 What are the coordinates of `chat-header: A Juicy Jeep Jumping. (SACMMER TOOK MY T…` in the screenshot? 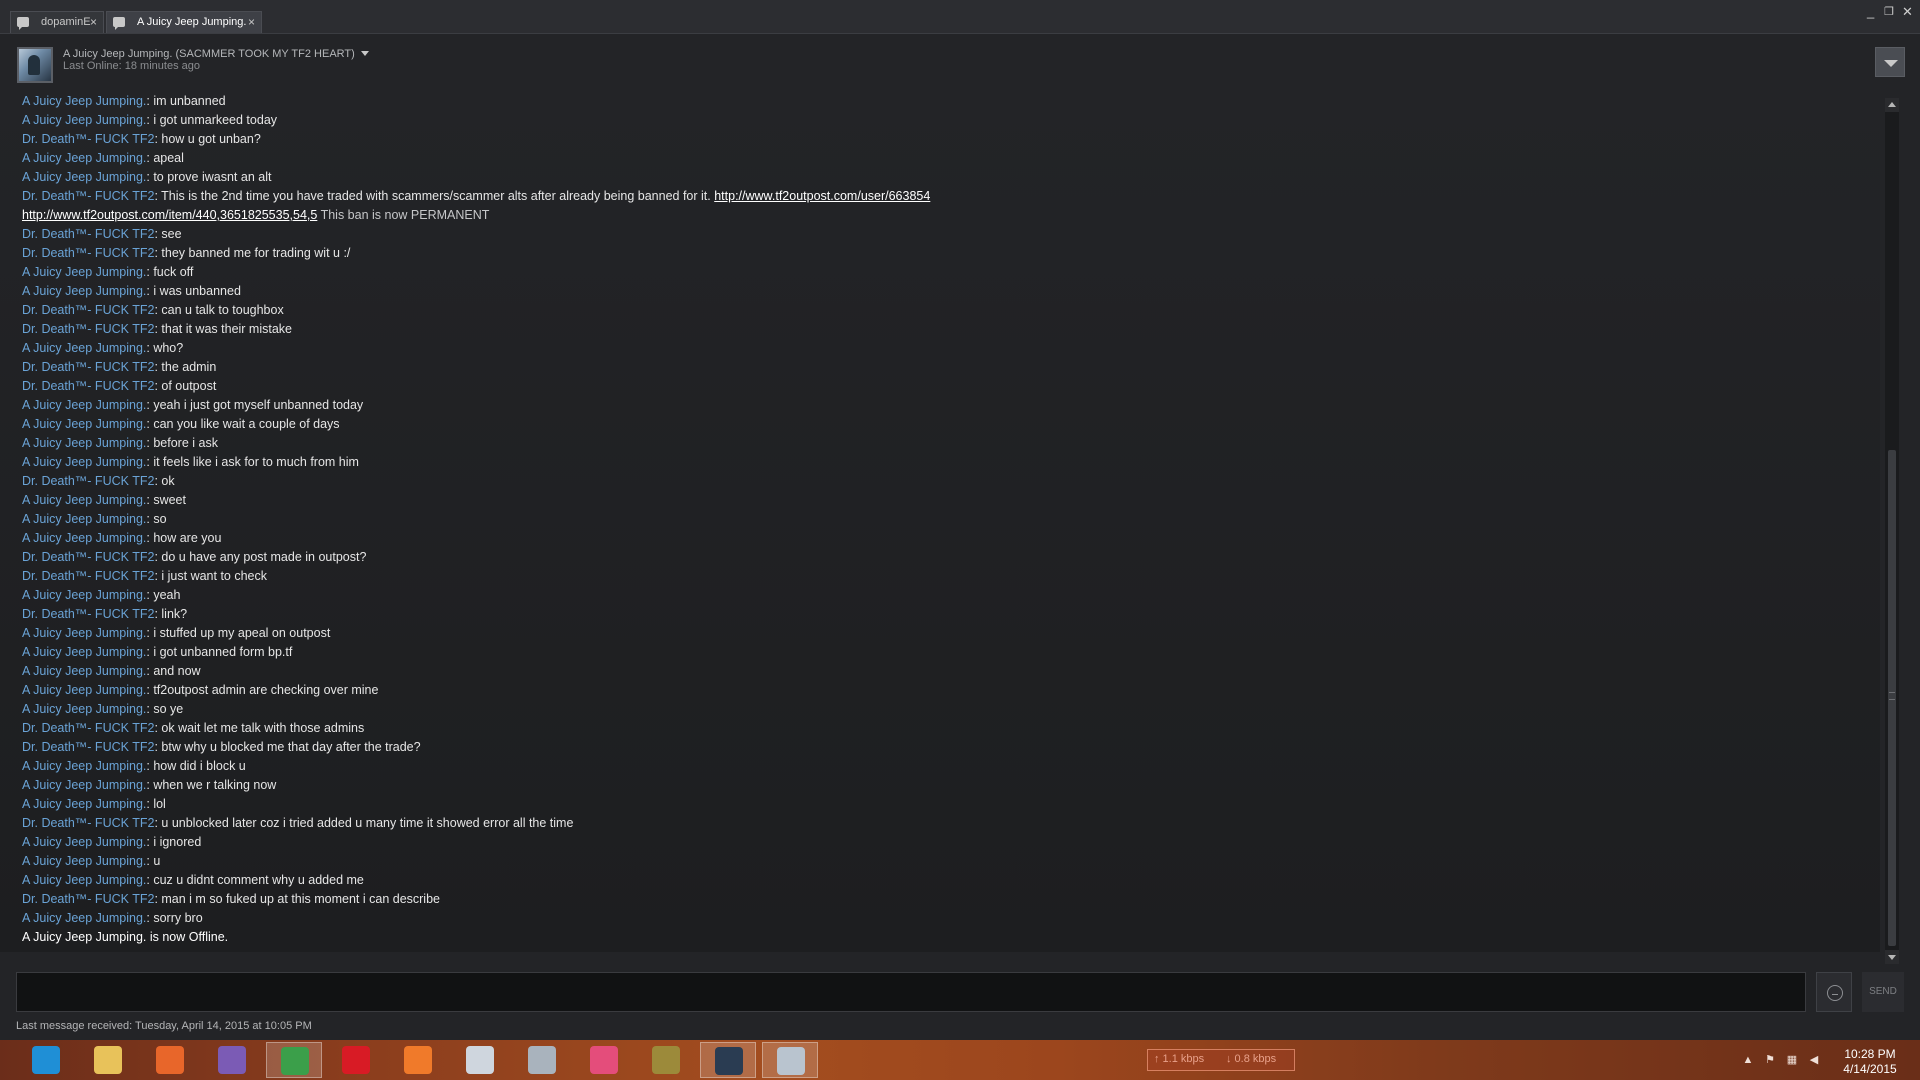 It's located at (960, 60).